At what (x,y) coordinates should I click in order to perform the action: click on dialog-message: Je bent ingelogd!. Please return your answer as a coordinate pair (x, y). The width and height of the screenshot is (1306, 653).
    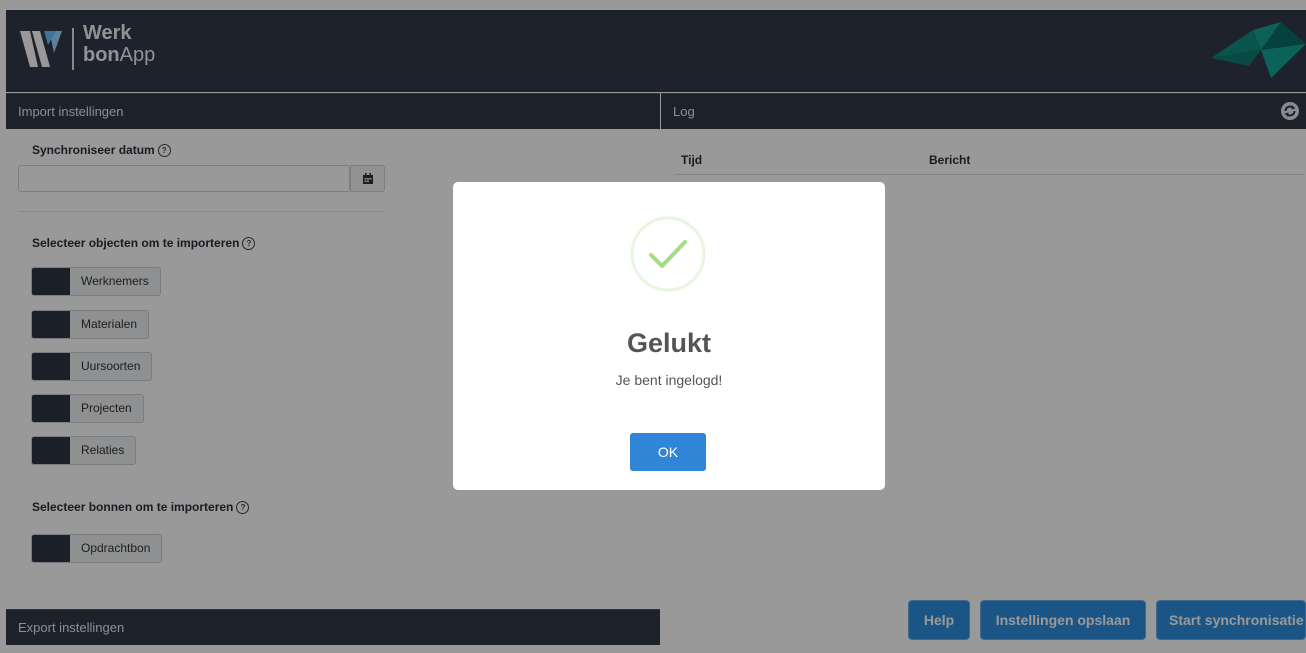
    Looking at the image, I should click on (669, 380).